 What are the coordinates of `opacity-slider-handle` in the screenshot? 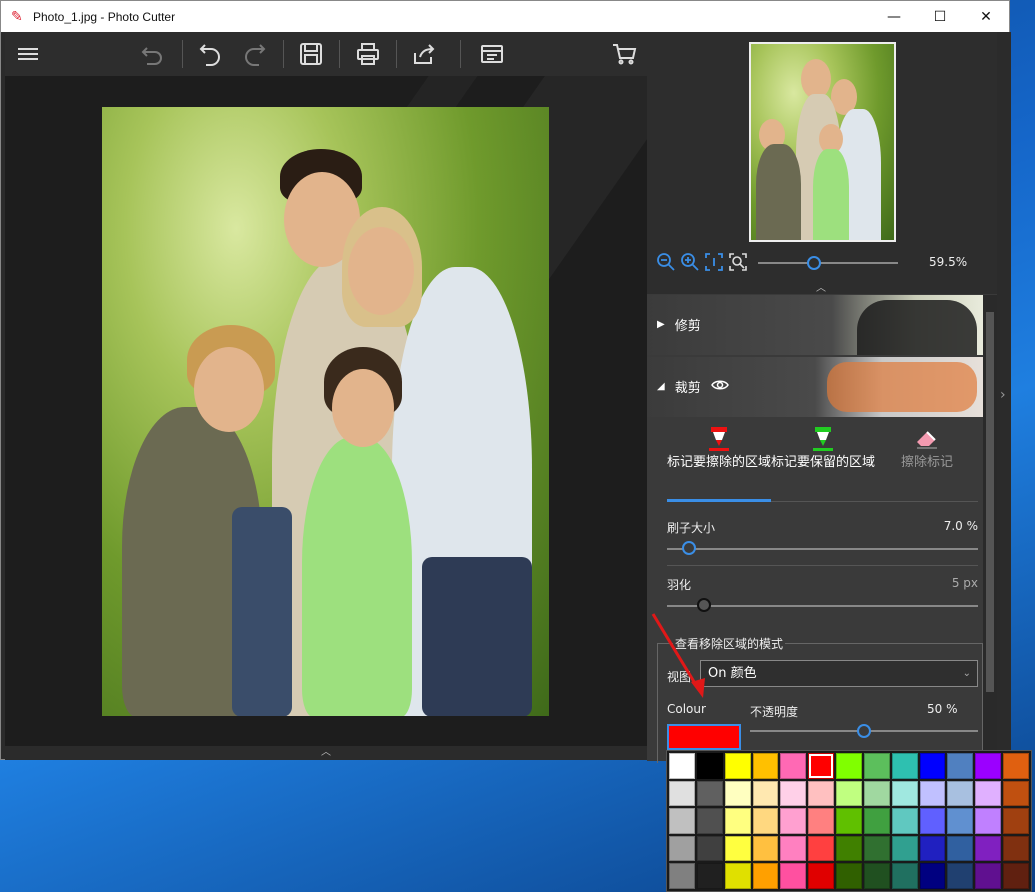 It's located at (864, 731).